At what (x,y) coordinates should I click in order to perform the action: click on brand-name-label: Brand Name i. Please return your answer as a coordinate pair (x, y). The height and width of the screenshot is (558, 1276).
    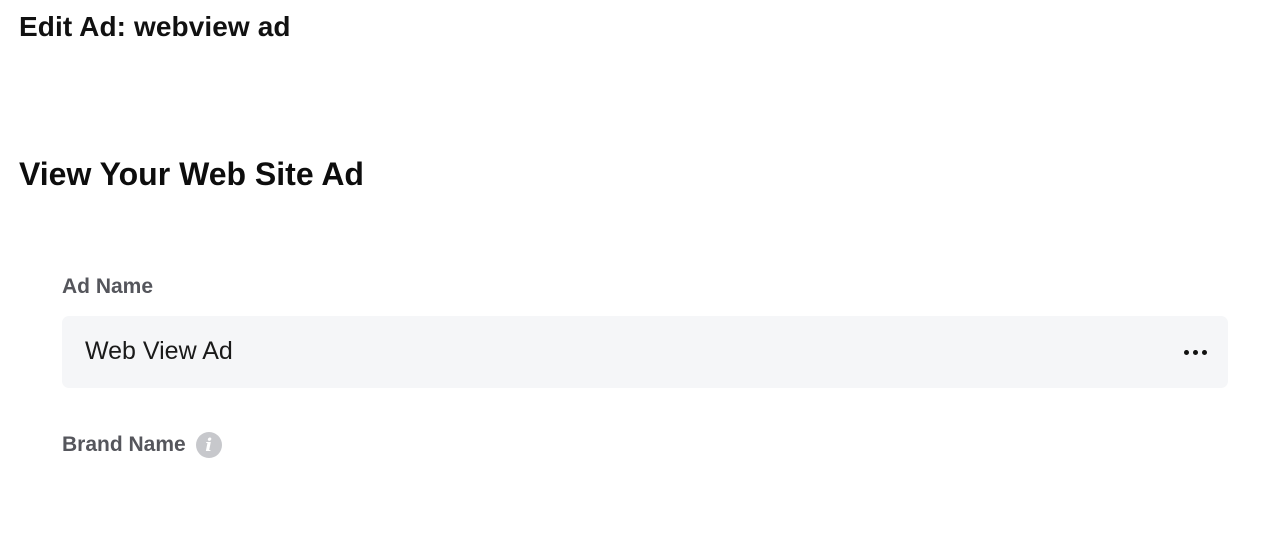
    Looking at the image, I should click on (142, 445).